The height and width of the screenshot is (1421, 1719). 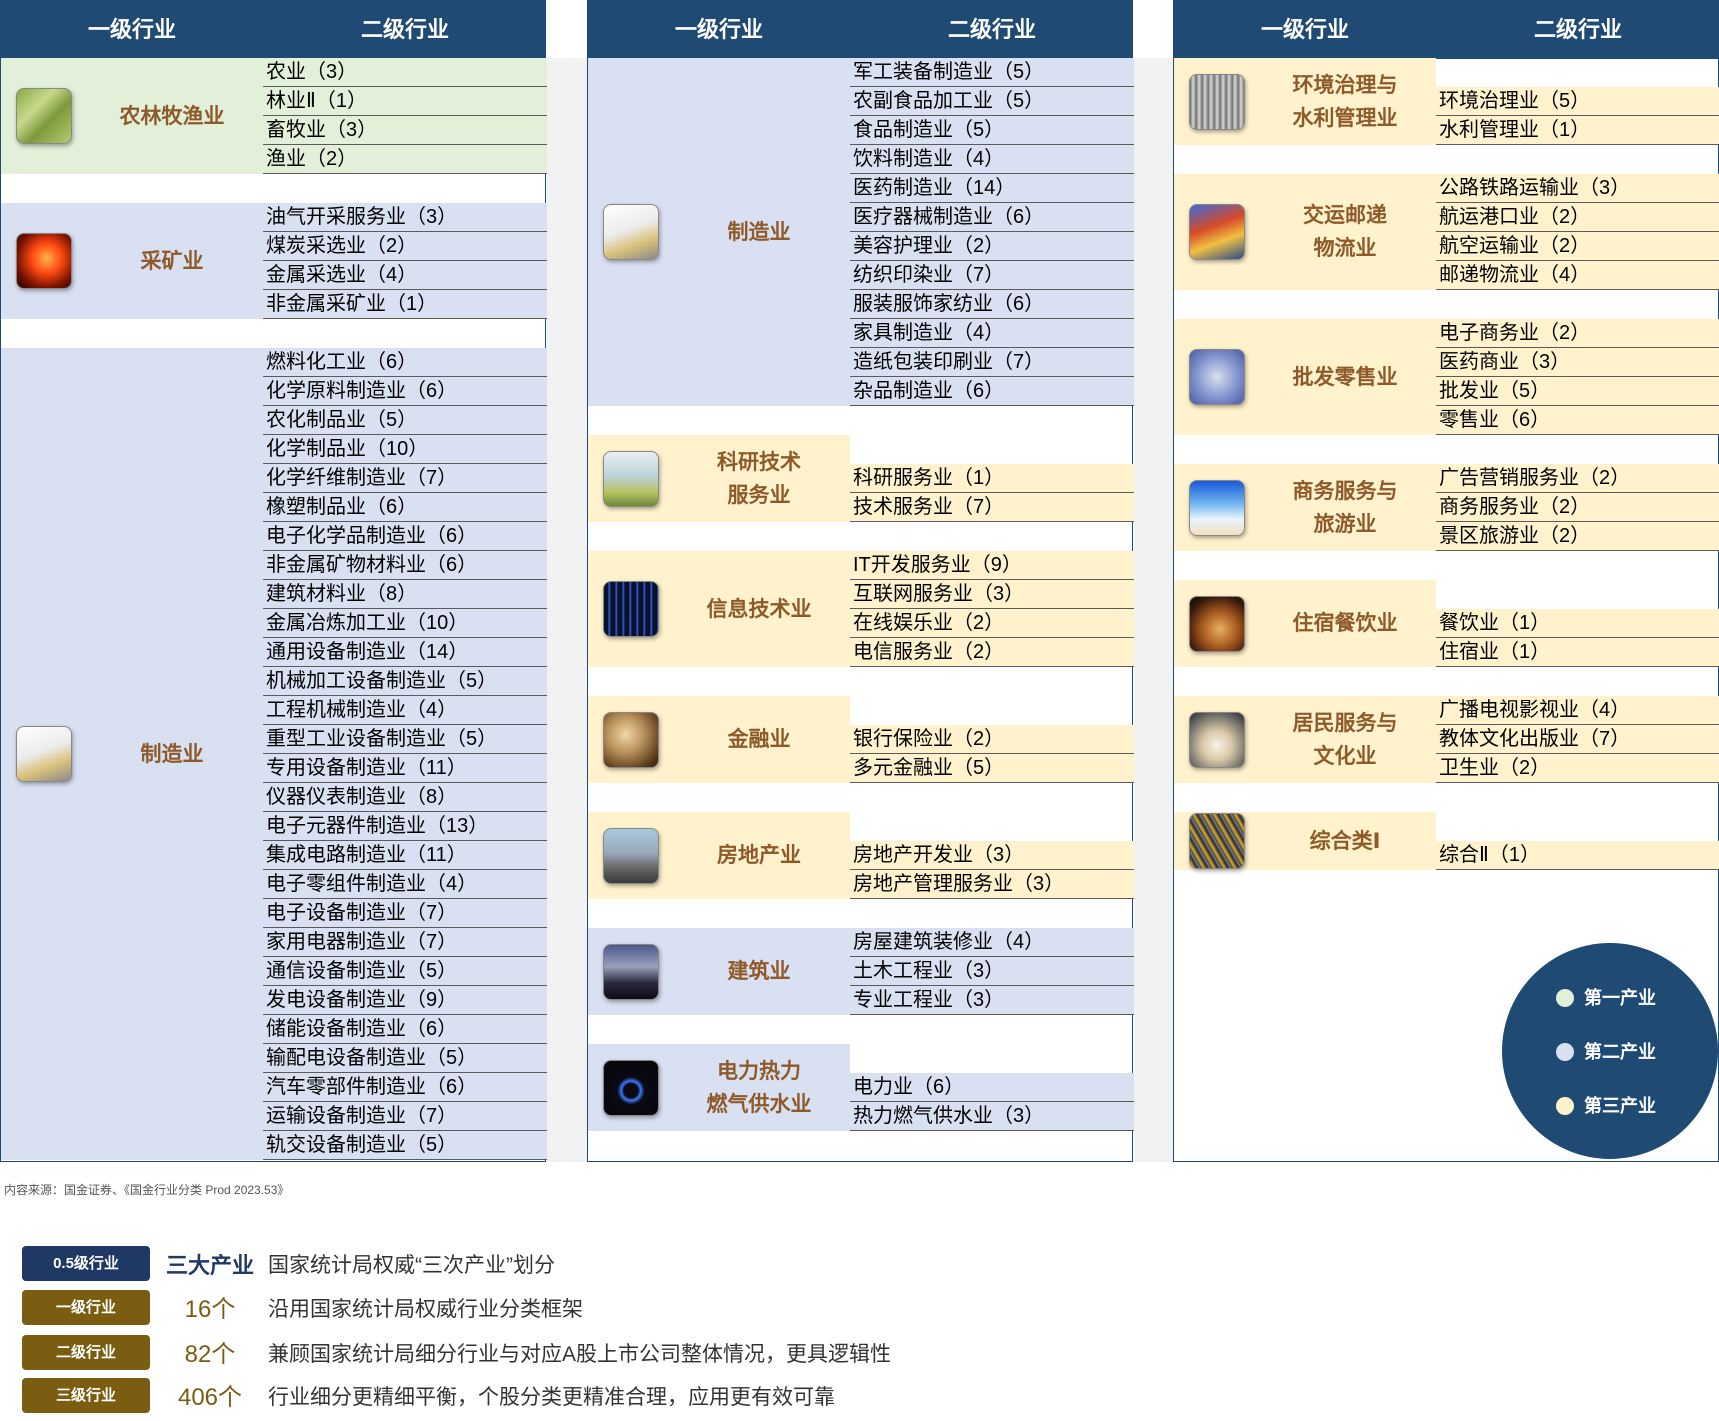 I want to click on level2-item: 农业（3）, so click(x=405, y=72).